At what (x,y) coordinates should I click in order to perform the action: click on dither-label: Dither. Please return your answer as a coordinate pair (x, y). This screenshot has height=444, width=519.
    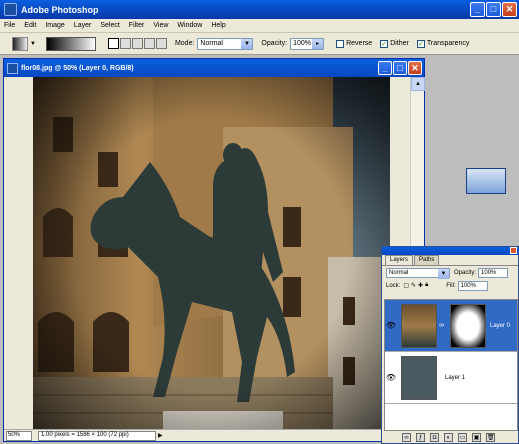
    Looking at the image, I should click on (399, 43).